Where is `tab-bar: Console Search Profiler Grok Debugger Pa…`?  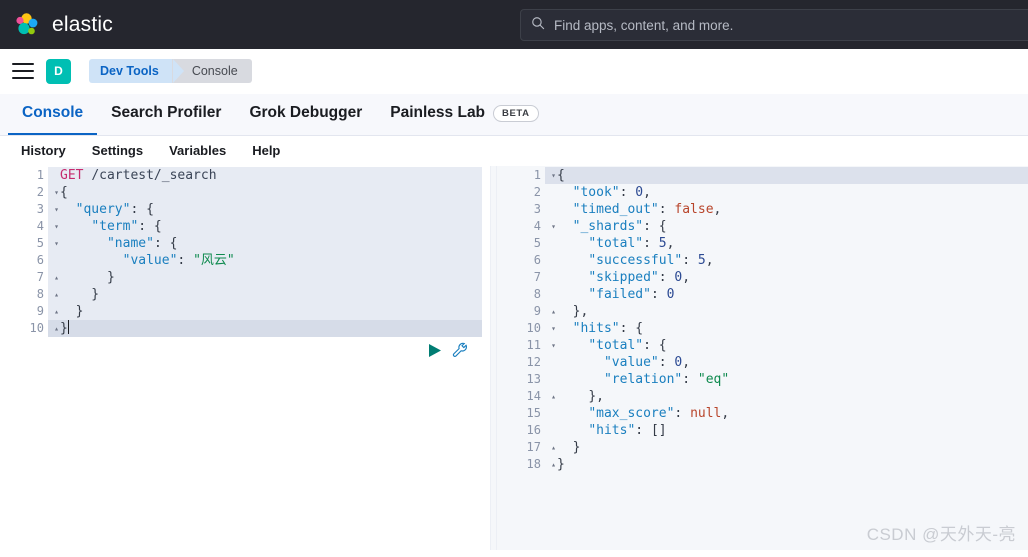
tab-bar: Console Search Profiler Grok Debugger Pa… is located at coordinates (514, 115).